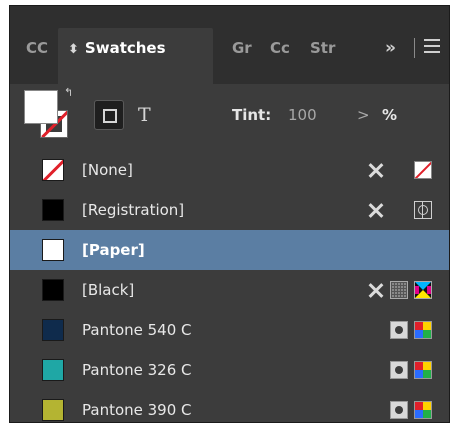  Describe the element at coordinates (229, 117) in the screenshot. I see `swatch-controls-row: ↰ T Tint: > %` at that location.